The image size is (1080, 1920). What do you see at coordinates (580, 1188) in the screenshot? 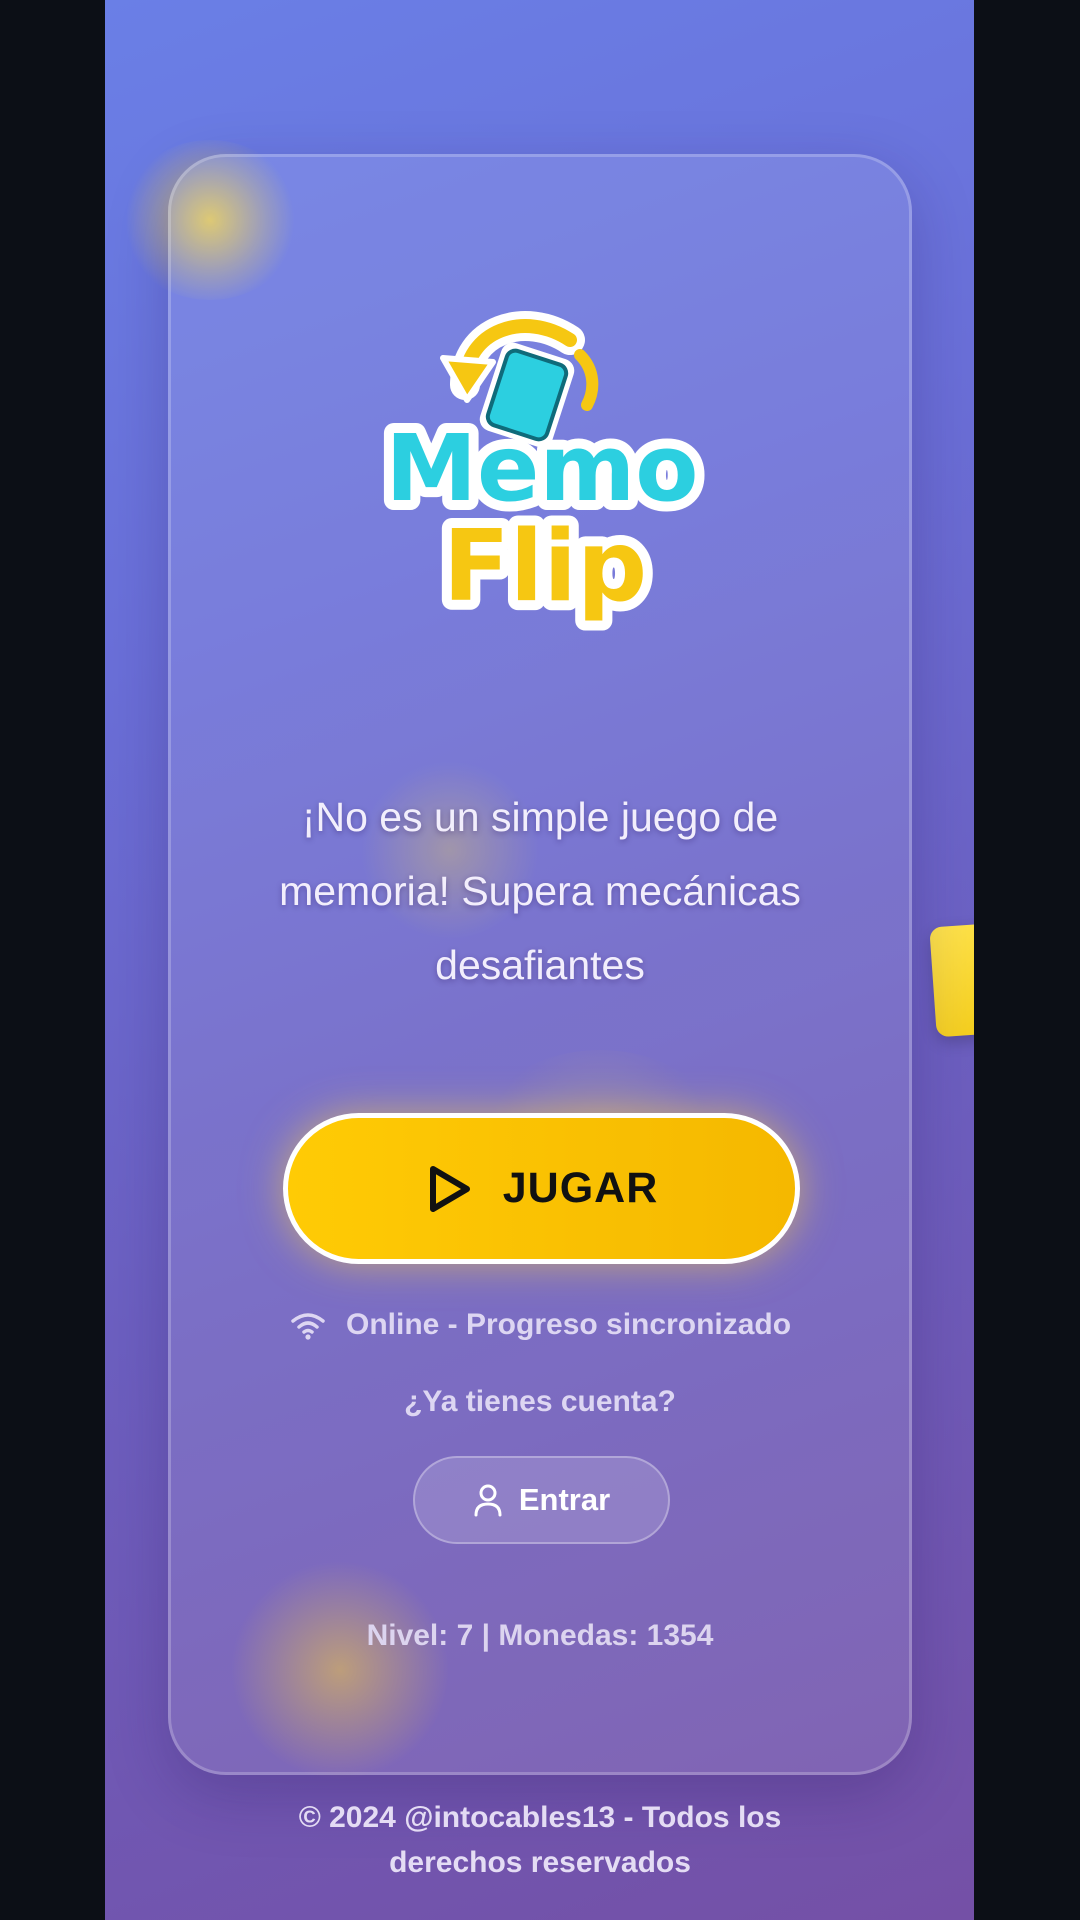
I see `play-button-label: JUGAR` at bounding box center [580, 1188].